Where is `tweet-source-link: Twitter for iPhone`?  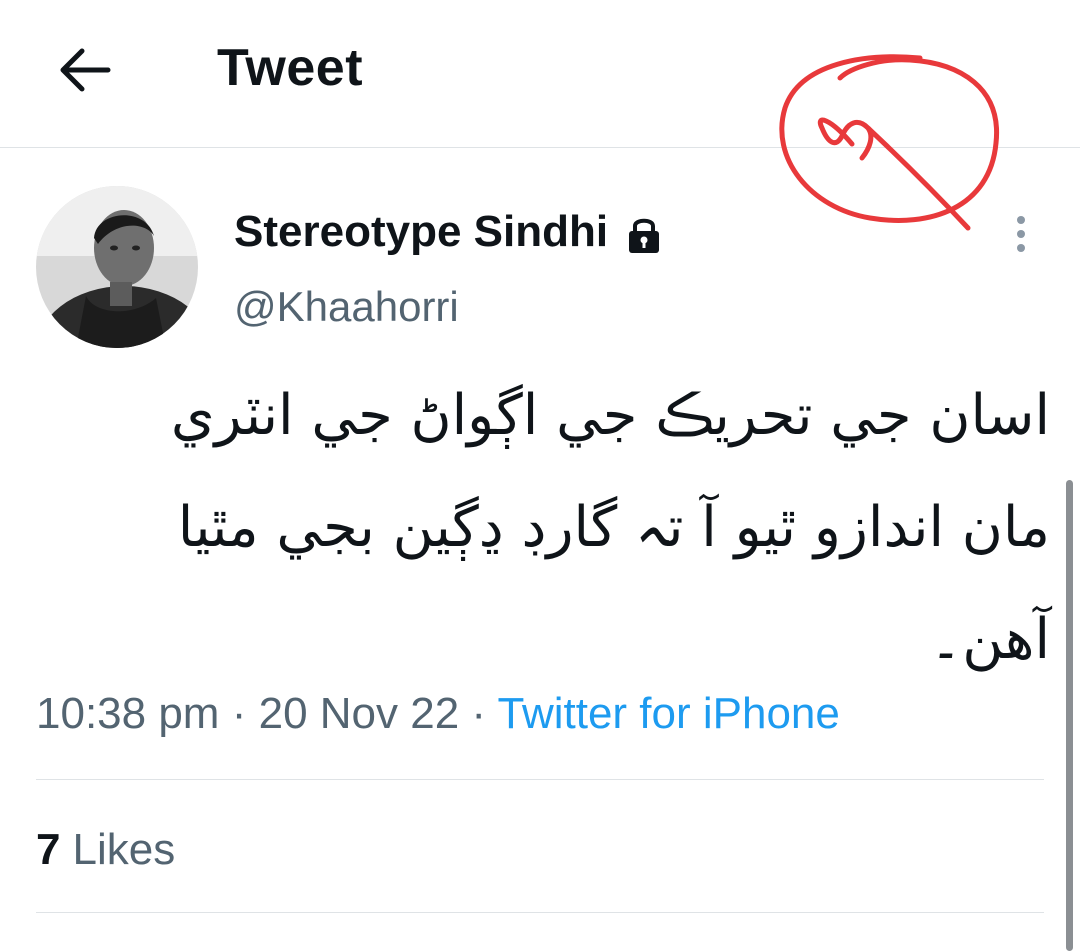
tweet-source-link: Twitter for iPhone is located at coordinates (669, 713).